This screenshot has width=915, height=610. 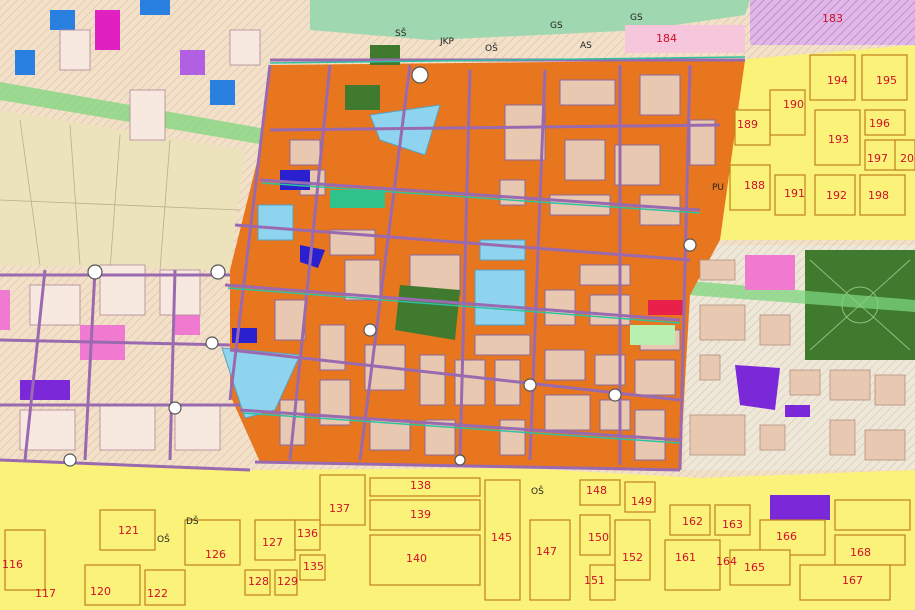 What do you see at coordinates (546, 551) in the screenshot?
I see `plot-label: 147` at bounding box center [546, 551].